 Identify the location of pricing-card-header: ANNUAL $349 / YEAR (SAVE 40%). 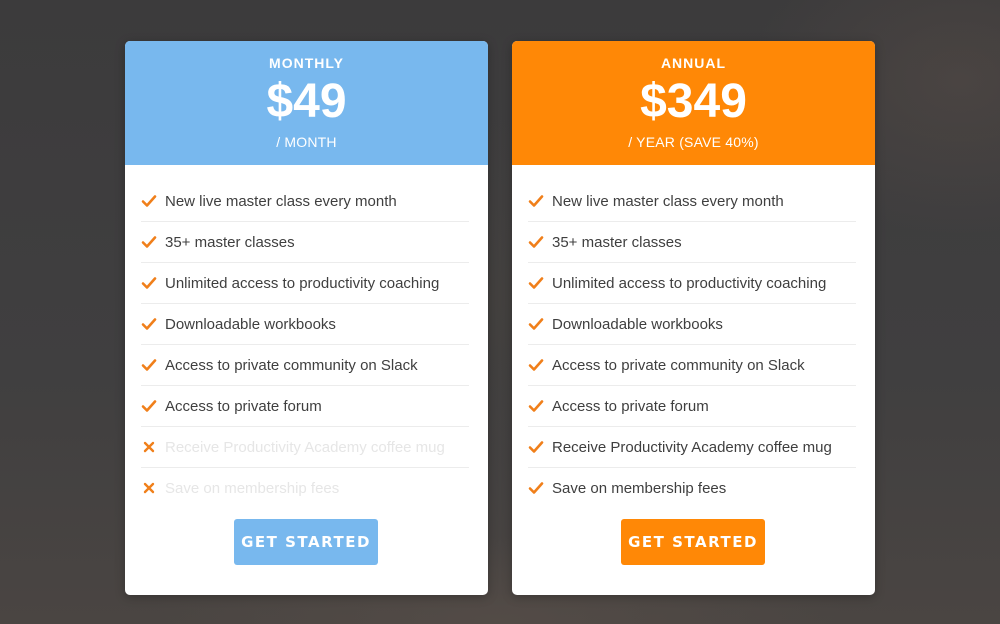
(693, 103).